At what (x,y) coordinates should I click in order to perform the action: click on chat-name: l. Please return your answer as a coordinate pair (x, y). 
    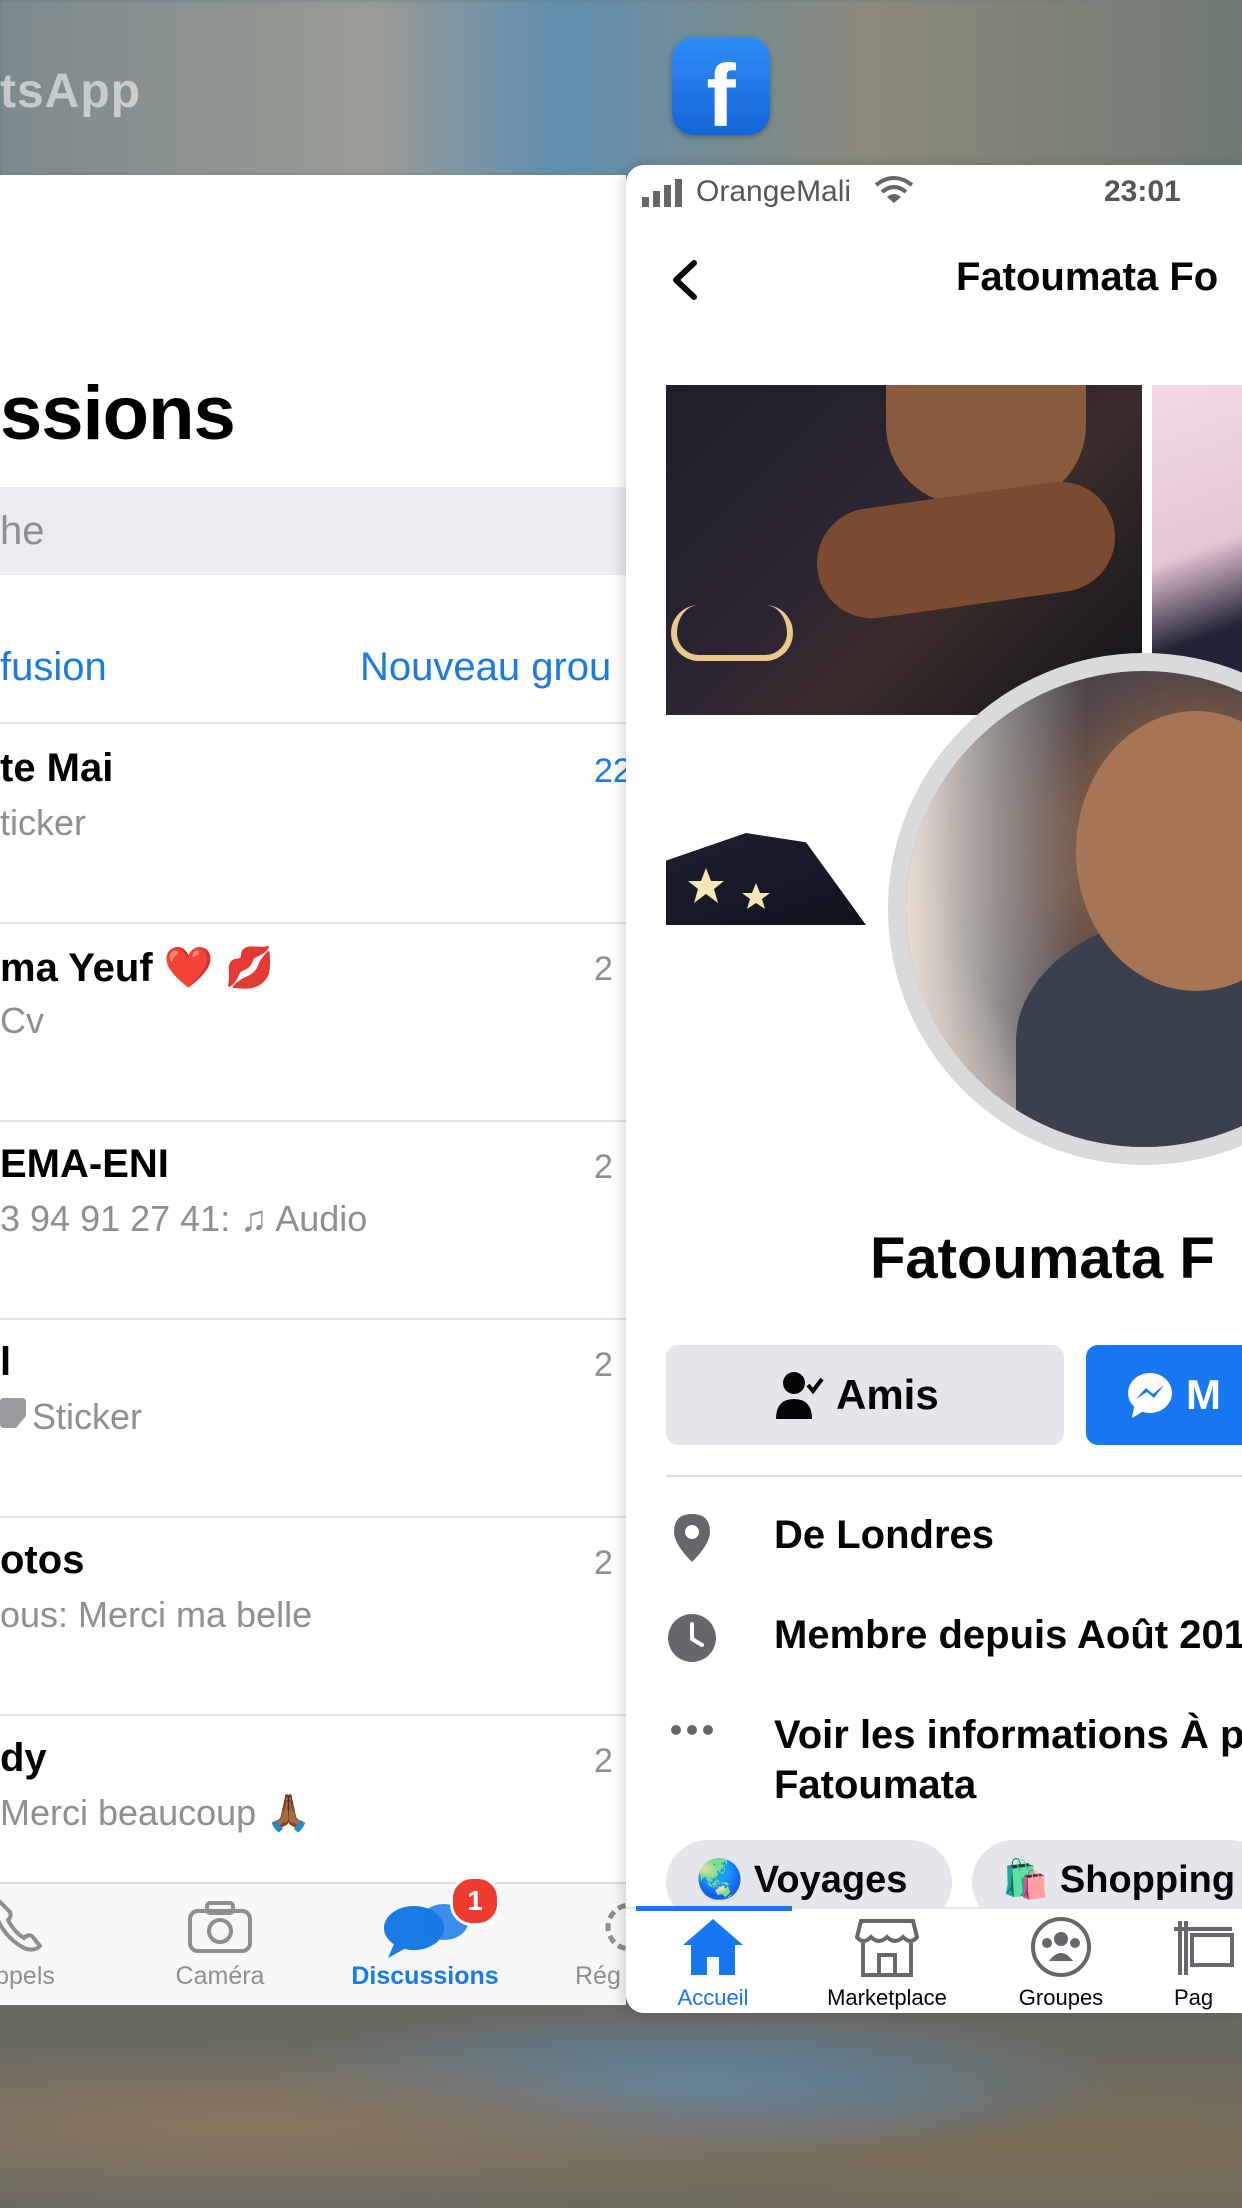
    Looking at the image, I should click on (6, 1362).